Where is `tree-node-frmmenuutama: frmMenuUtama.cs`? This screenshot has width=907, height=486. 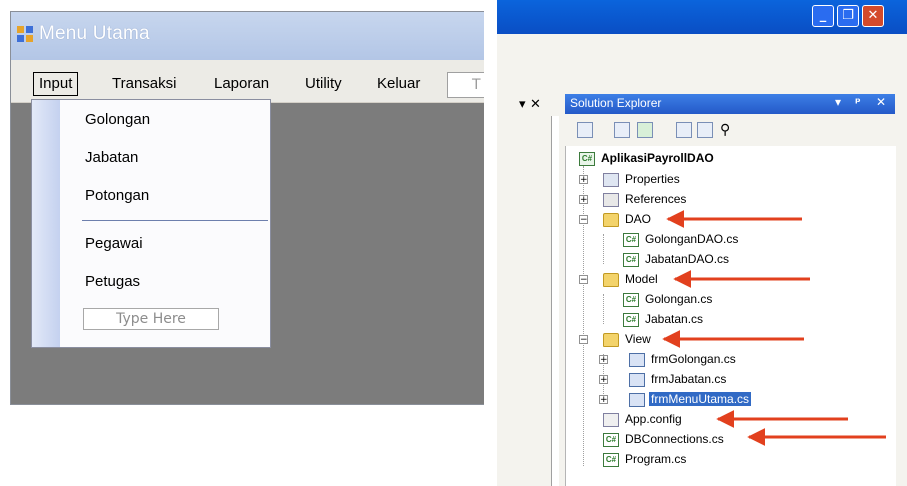
tree-node-frmmenuutama: frmMenuUtama.cs is located at coordinates (690, 399).